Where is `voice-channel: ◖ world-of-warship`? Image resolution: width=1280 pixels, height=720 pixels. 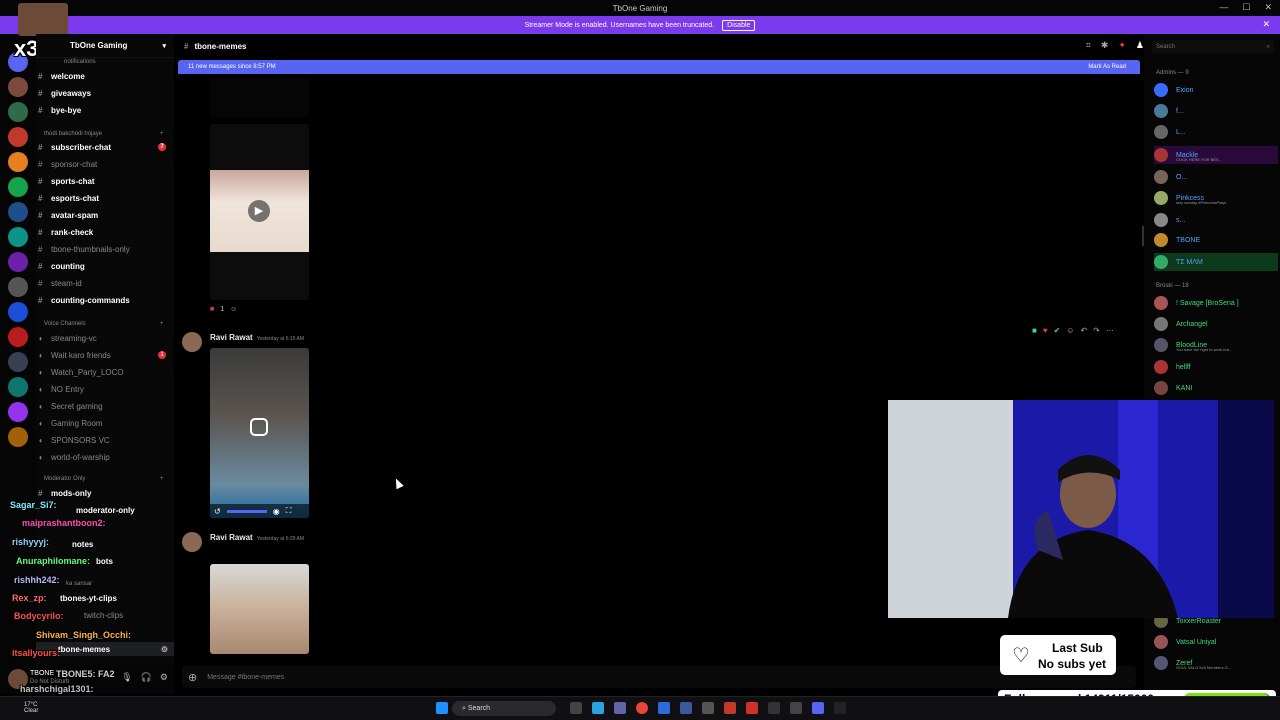 voice-channel: ◖ world-of-warship is located at coordinates (105, 457).